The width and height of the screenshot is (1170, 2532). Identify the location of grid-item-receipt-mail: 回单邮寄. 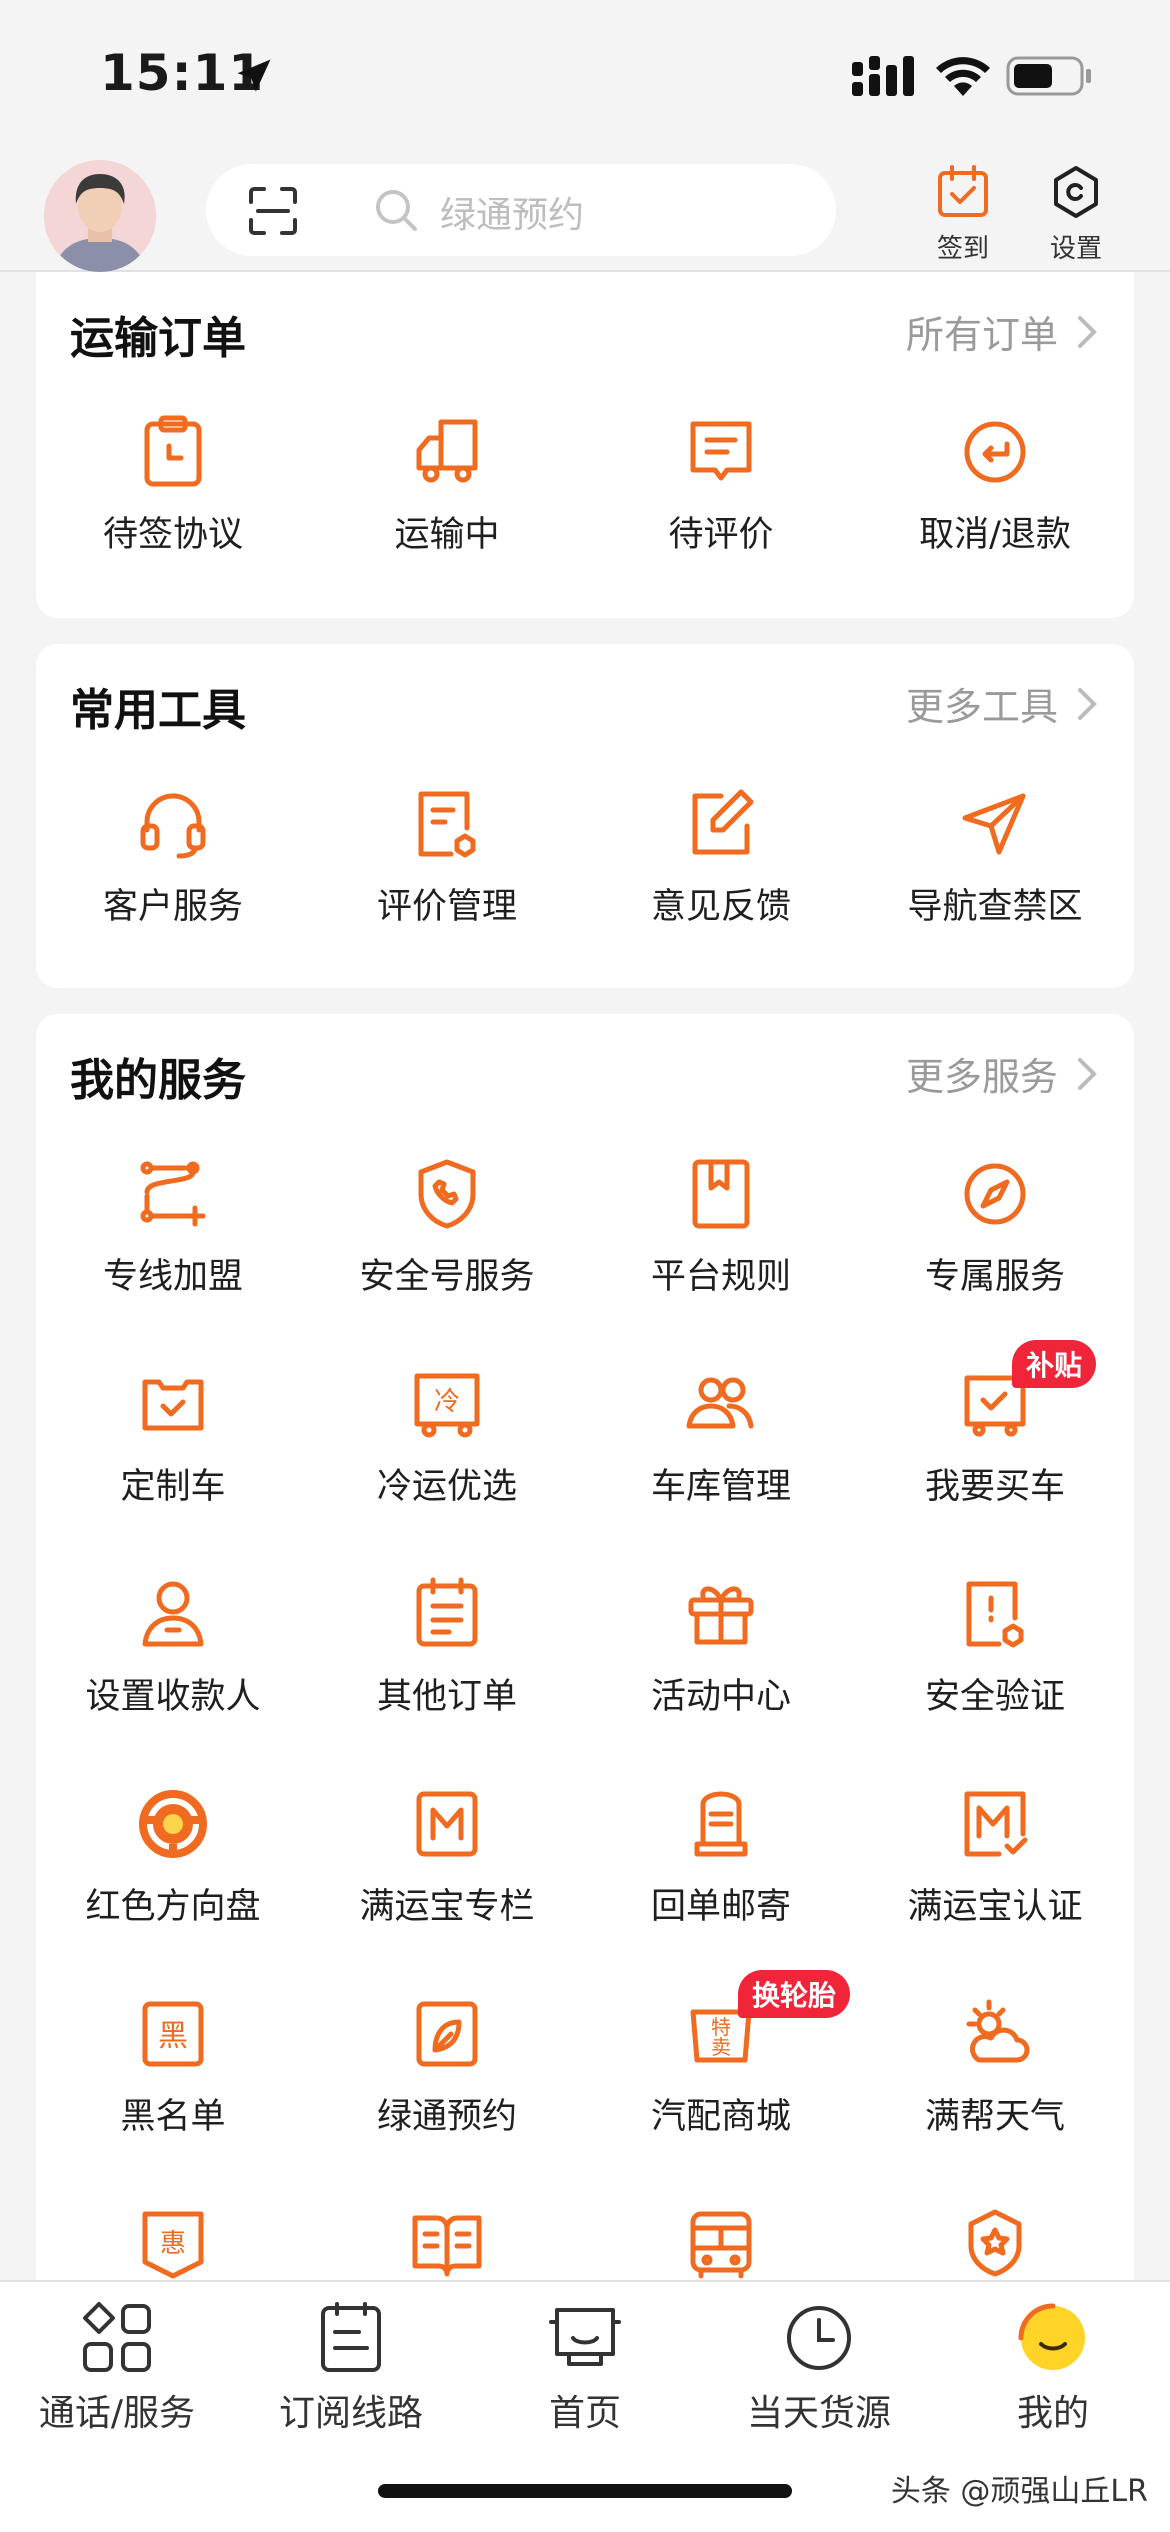
(721, 1856).